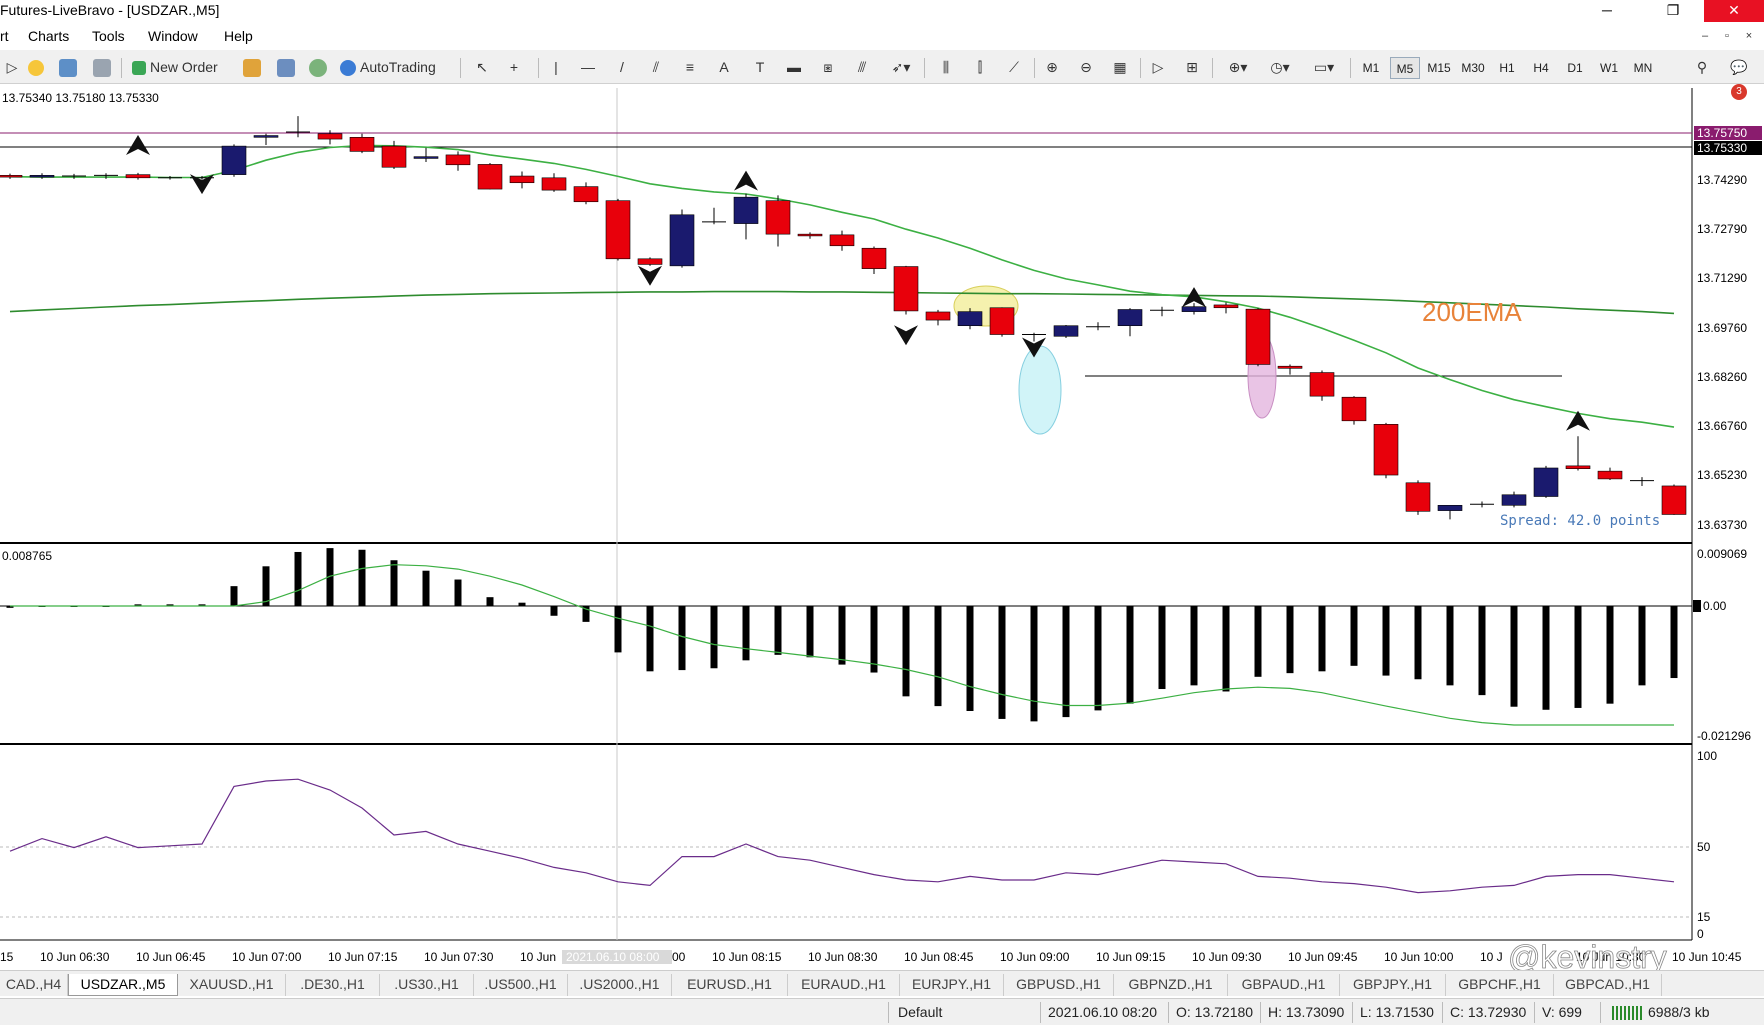  What do you see at coordinates (1734, 11) in the screenshot?
I see `close-button: ✕` at bounding box center [1734, 11].